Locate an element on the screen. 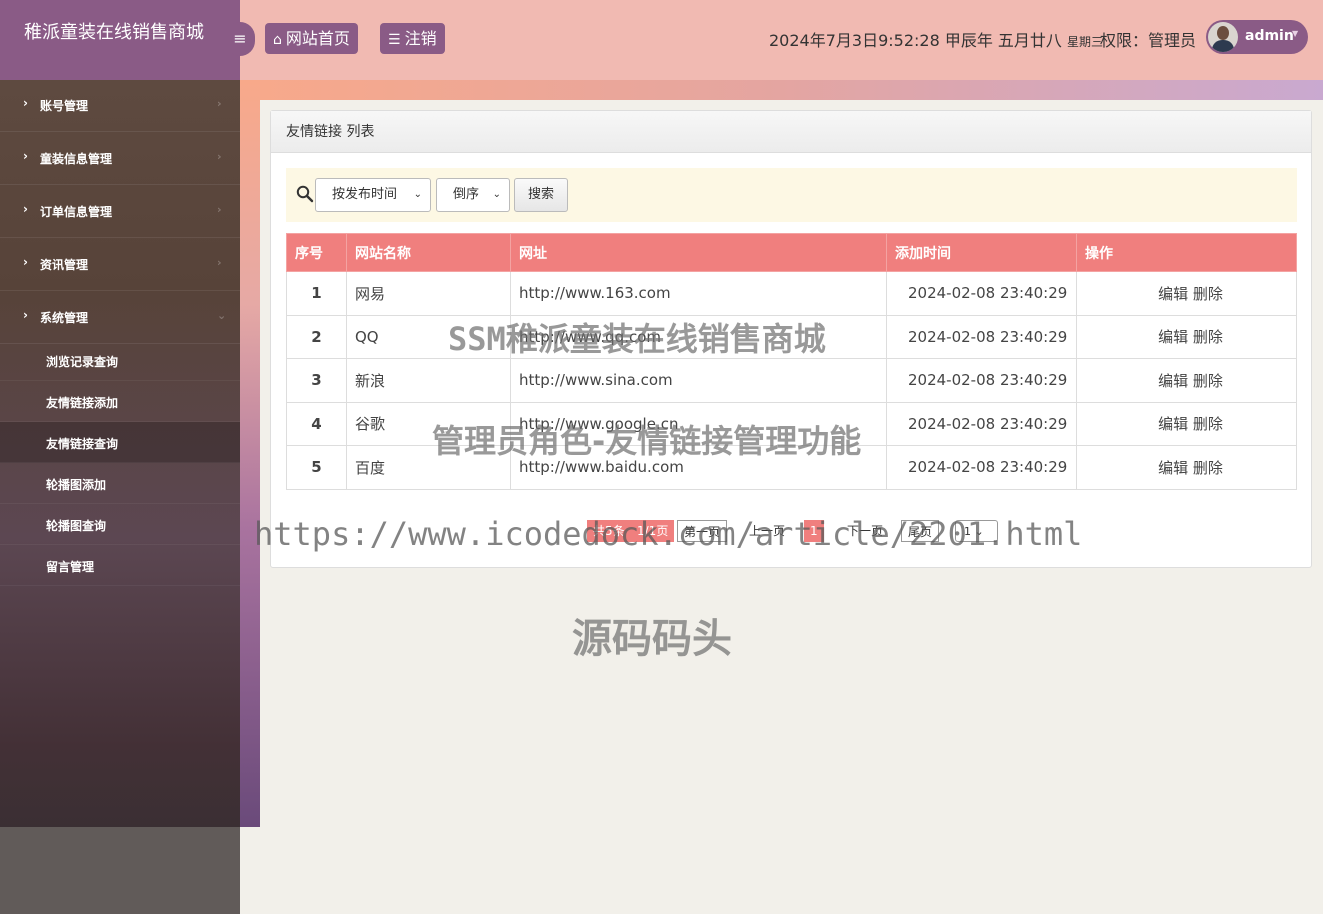 The width and height of the screenshot is (1323, 914). sidebar-item-orders: › 订单信息管理 › is located at coordinates (120, 212).